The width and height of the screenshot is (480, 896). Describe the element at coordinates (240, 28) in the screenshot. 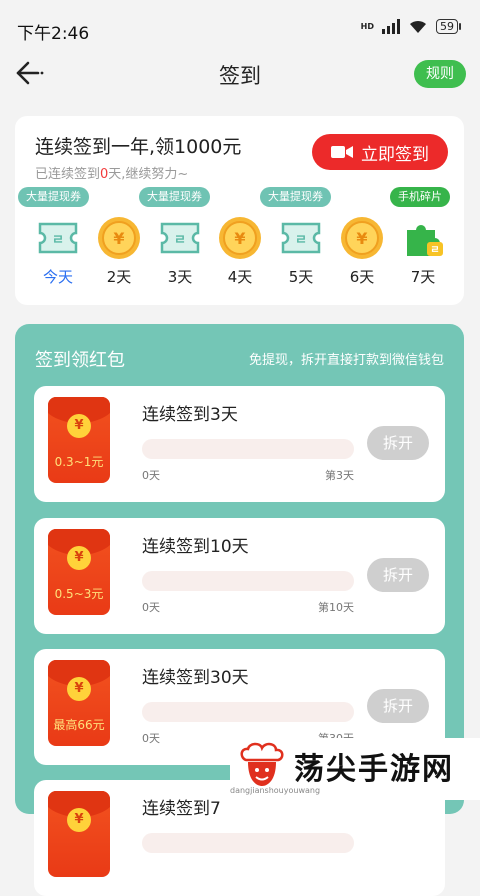

I see `status-bar: 下午2:46 HD 59` at that location.